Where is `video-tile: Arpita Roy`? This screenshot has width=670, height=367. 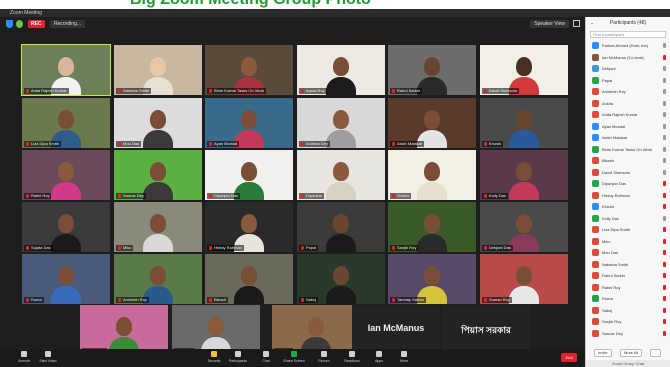
video-tile: Arpita Roy is located at coordinates (341, 70).